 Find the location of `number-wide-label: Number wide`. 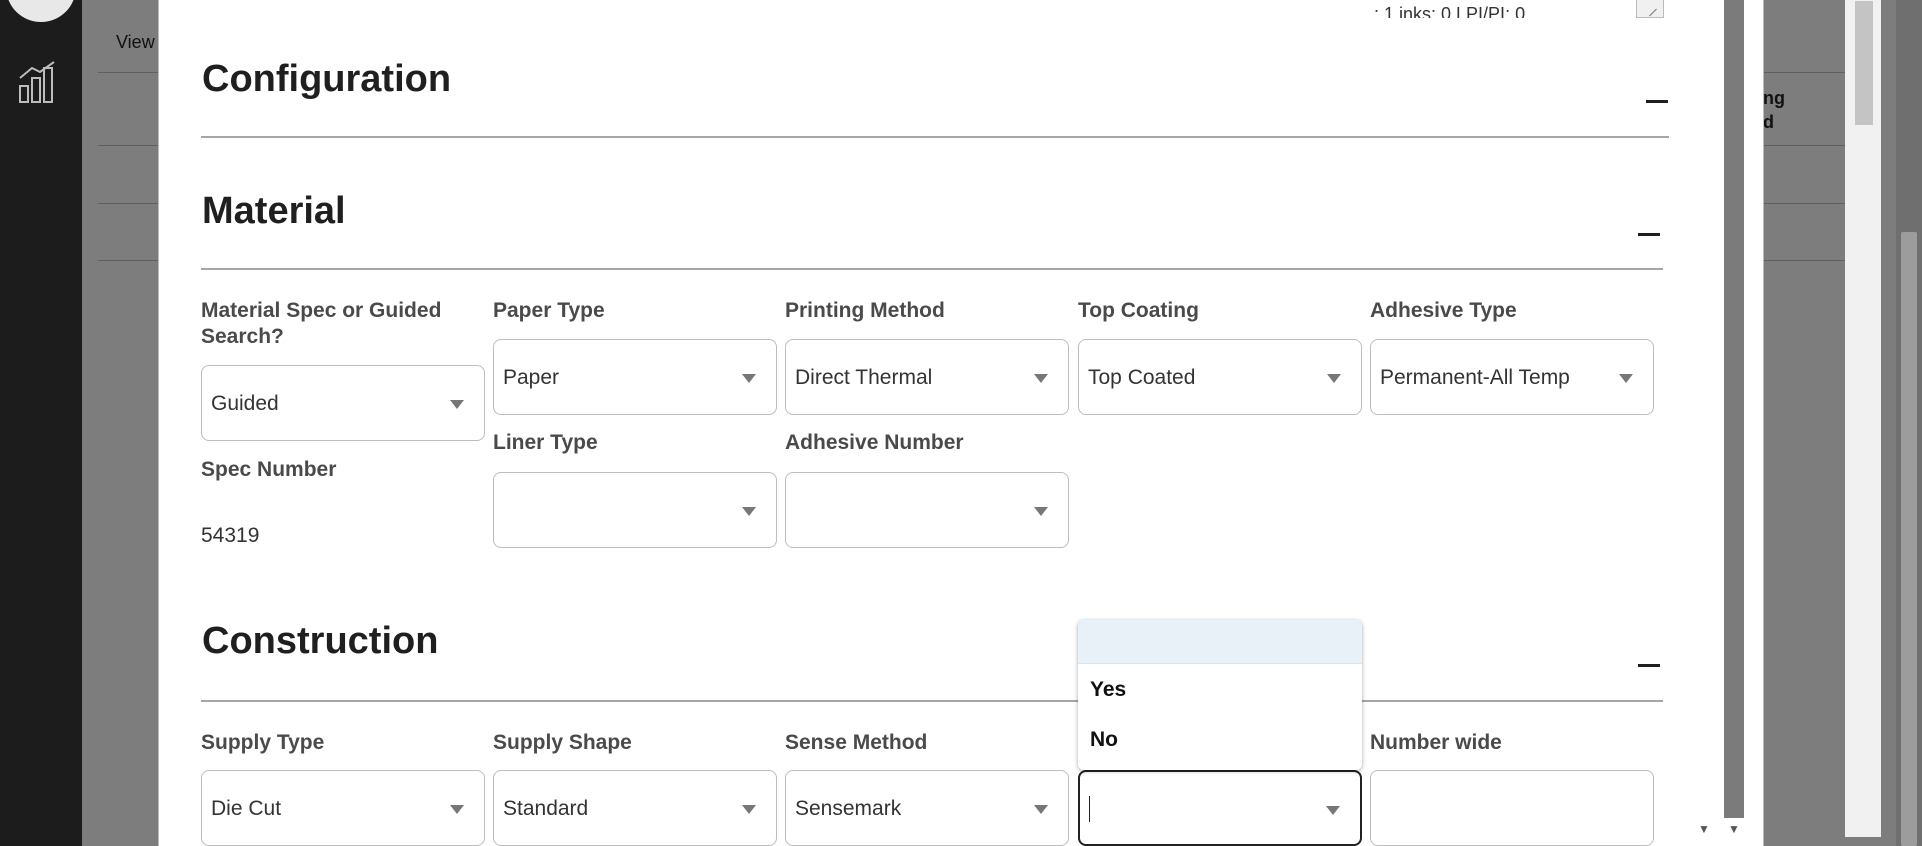

number-wide-label: Number wide is located at coordinates (1436, 742).